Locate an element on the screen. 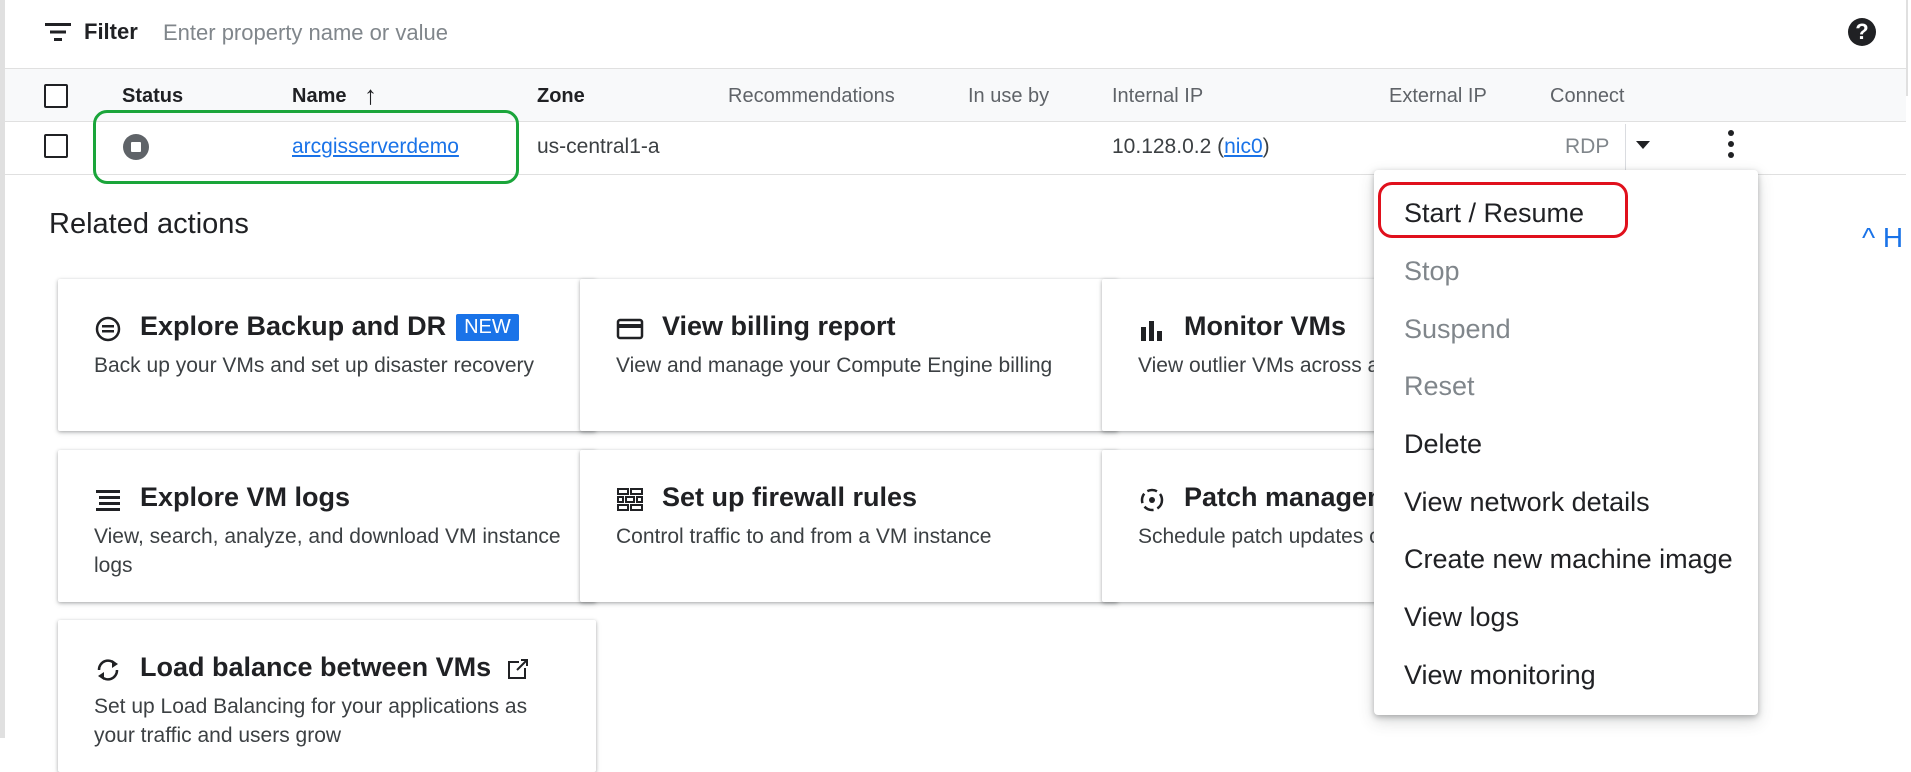  external-link-icon is located at coordinates (518, 668).